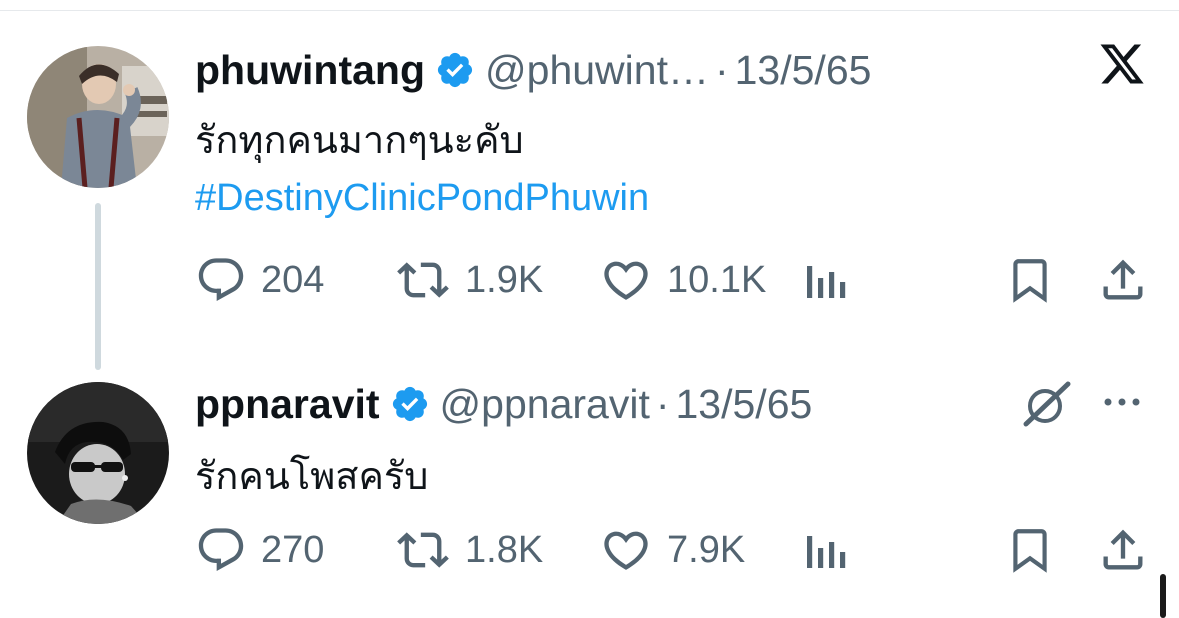 The image size is (1179, 618). I want to click on like-button: 10.1K, so click(682, 280).